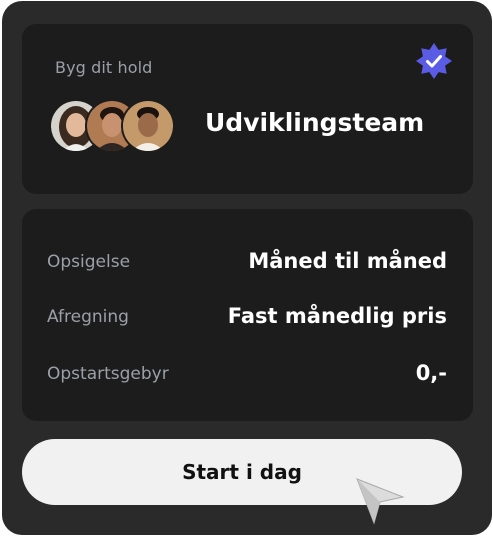  Describe the element at coordinates (108, 374) in the screenshot. I see `detail-label-setup-fee: Opstartsgebyr` at that location.